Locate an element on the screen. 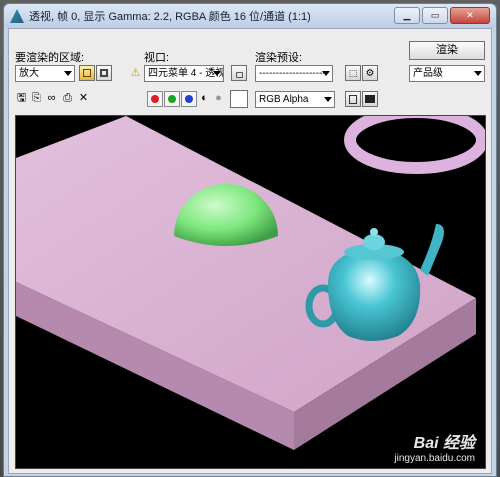  preset-value: -------------------- is located at coordinates (292, 73).